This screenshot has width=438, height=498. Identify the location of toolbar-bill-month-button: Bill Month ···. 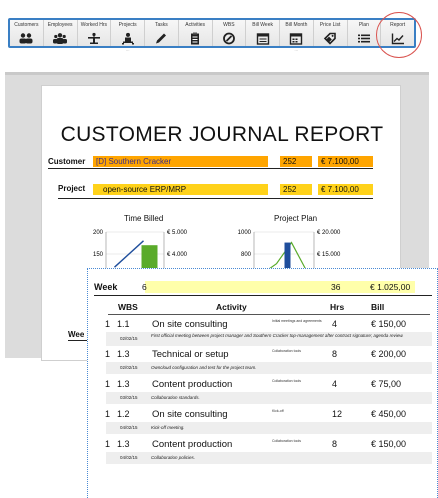
(297, 36).